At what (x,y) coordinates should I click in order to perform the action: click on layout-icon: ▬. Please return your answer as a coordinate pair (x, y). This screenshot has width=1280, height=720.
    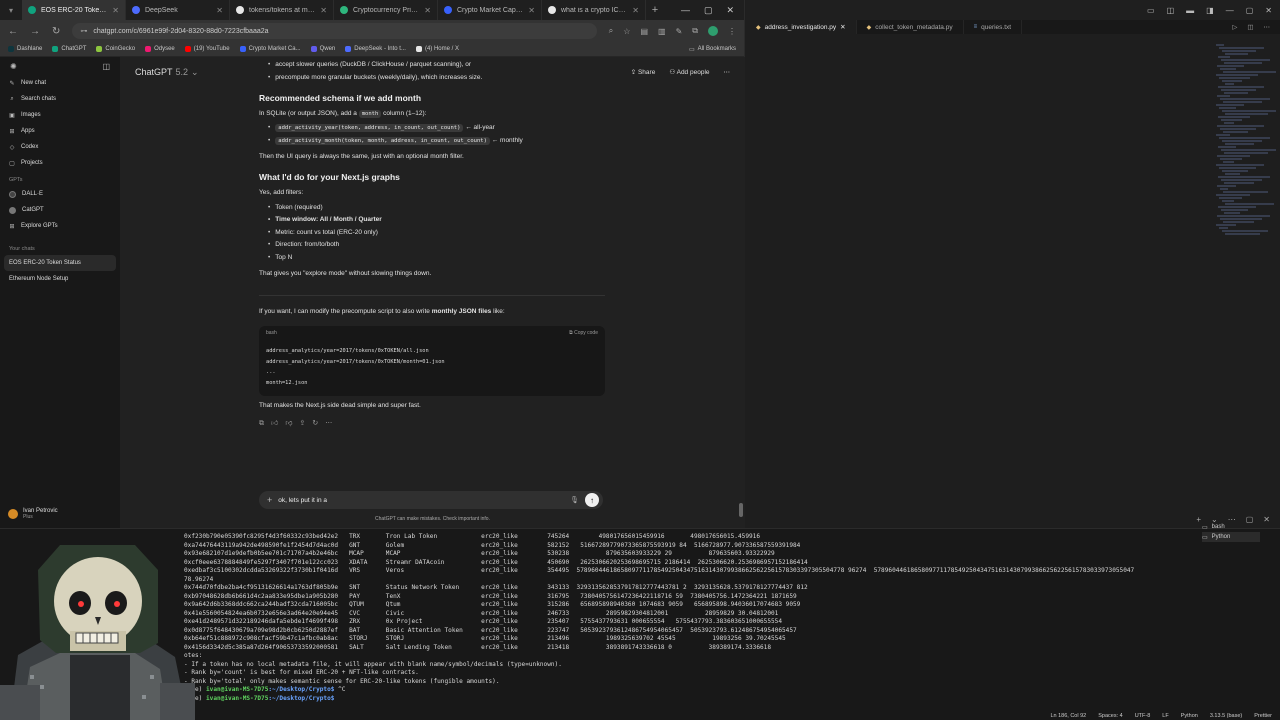
    Looking at the image, I should click on (1190, 10).